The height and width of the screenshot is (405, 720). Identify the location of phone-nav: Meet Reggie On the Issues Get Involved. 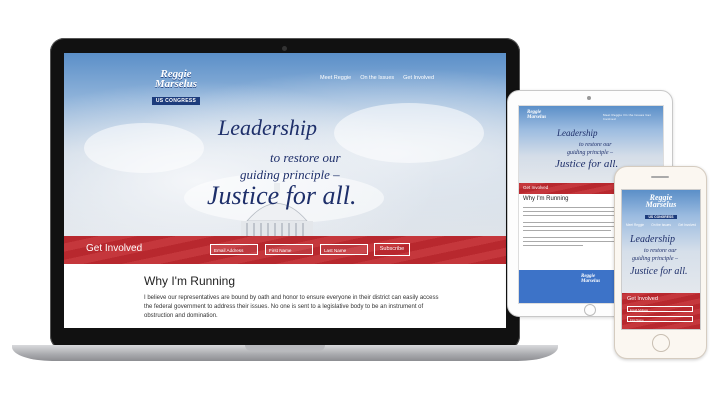
(661, 225).